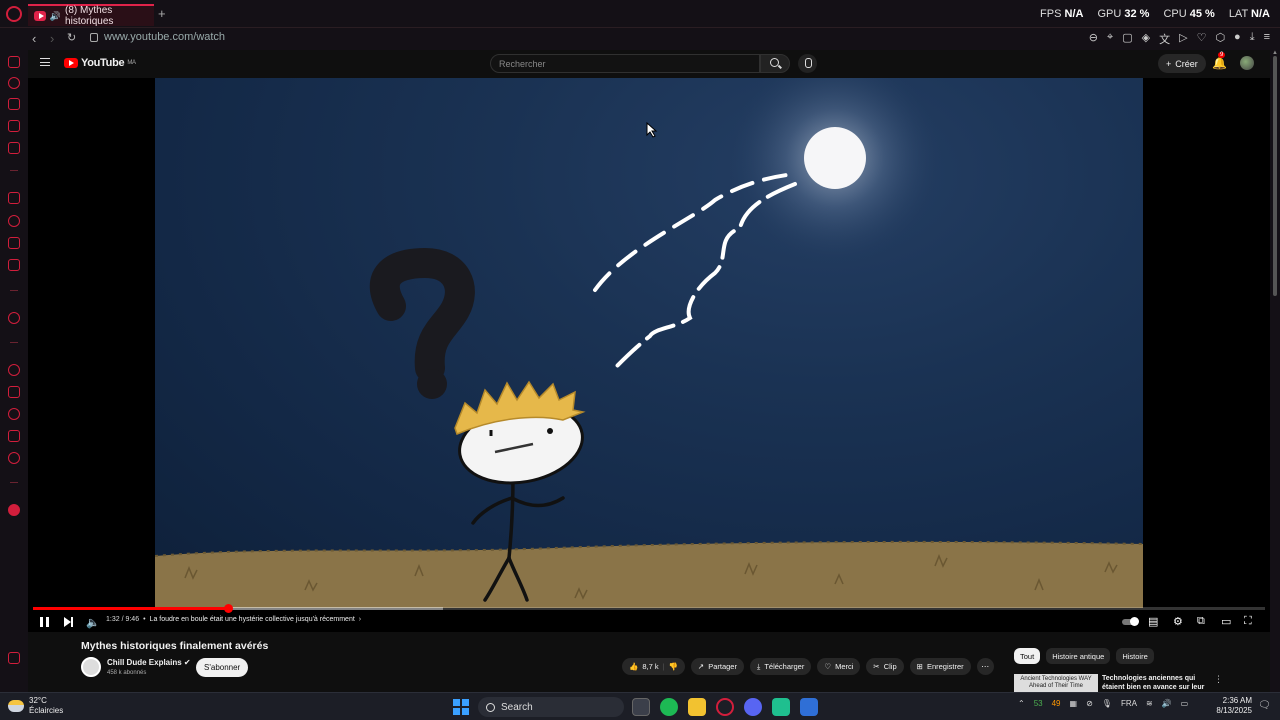 The image size is (1280, 720). What do you see at coordinates (1237, 39) in the screenshot?
I see `profile-icon: ●` at bounding box center [1237, 39].